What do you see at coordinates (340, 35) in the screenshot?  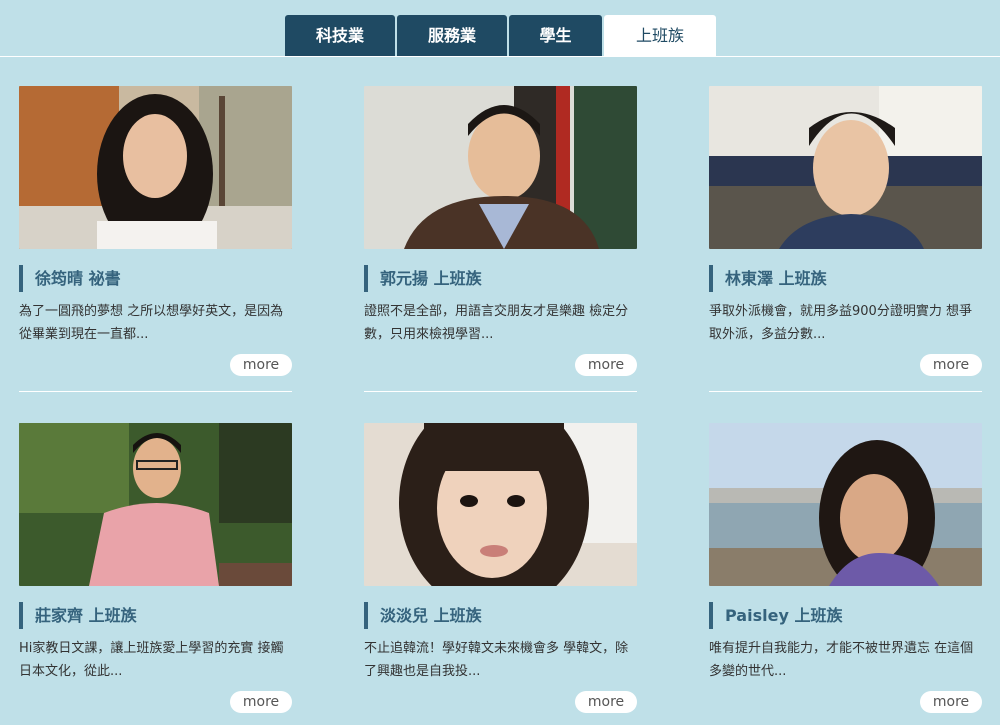 I see `tab-tech: 科技業` at bounding box center [340, 35].